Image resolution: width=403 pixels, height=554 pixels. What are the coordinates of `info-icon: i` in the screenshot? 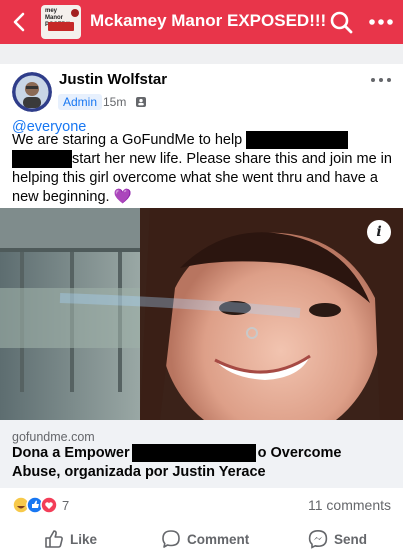 It's located at (379, 232).